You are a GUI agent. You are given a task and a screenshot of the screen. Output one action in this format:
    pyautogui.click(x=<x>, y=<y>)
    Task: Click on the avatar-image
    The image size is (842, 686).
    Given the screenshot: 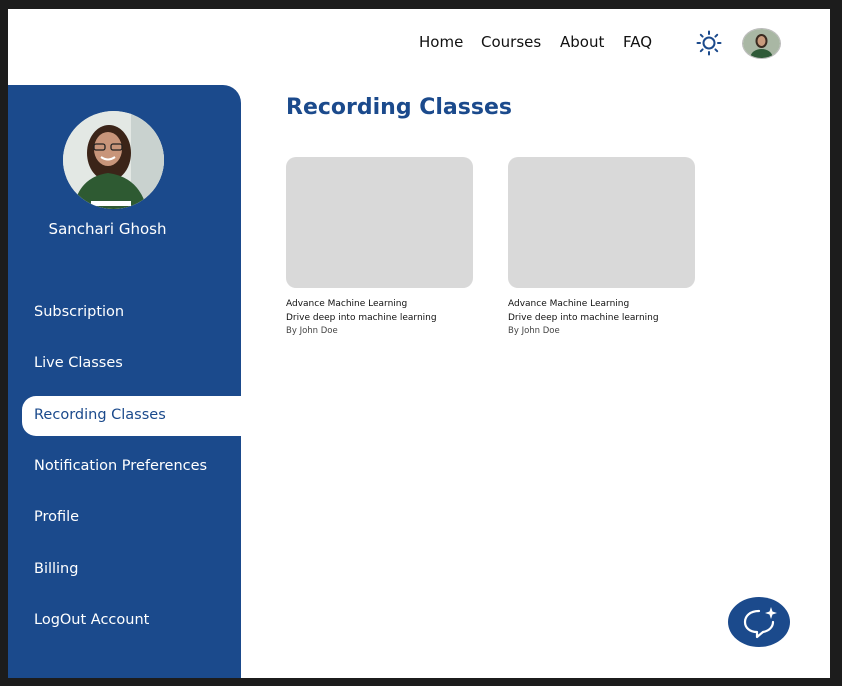 What is the action you would take?
    pyautogui.click(x=761, y=43)
    